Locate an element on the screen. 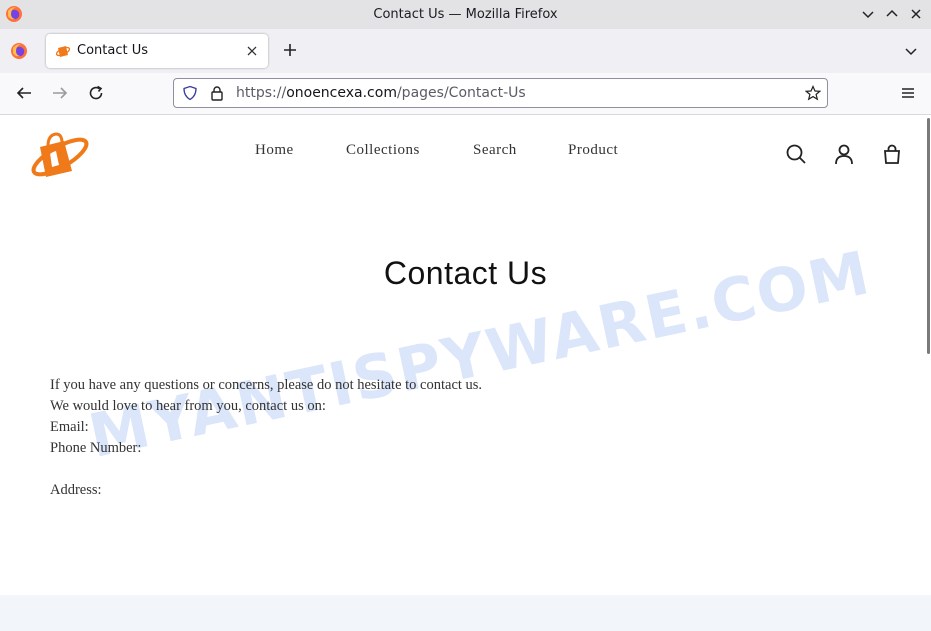 This screenshot has height=631, width=931. list-all-tabs-icon is located at coordinates (911, 51).